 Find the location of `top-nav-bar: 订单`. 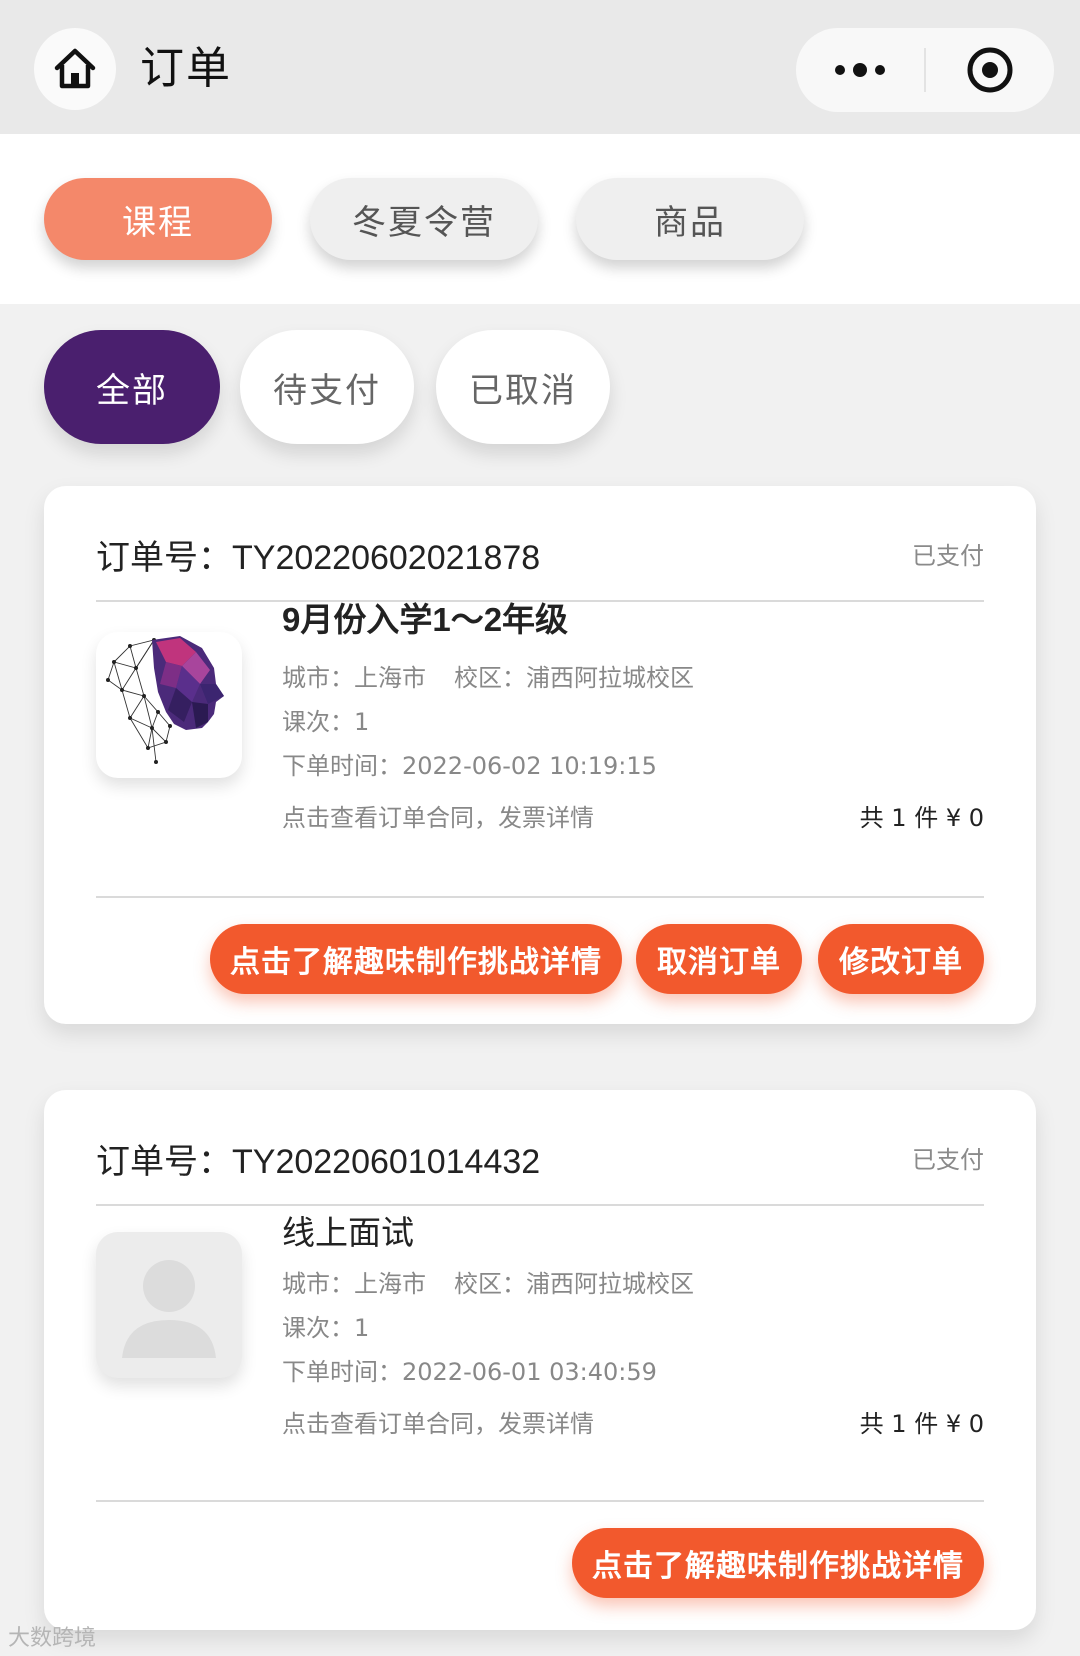

top-nav-bar: 订单 is located at coordinates (540, 67).